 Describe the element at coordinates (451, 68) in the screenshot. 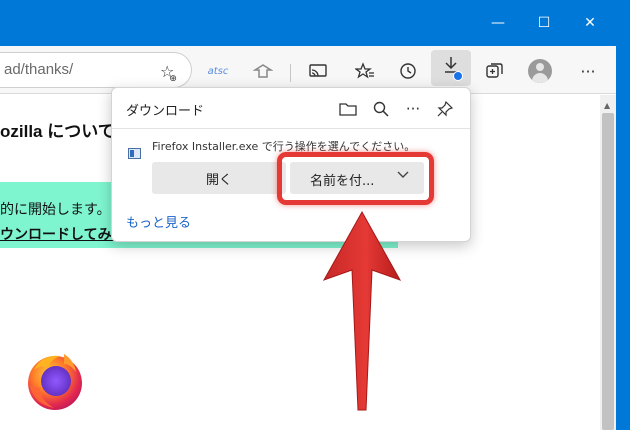

I see `downloads-button` at that location.